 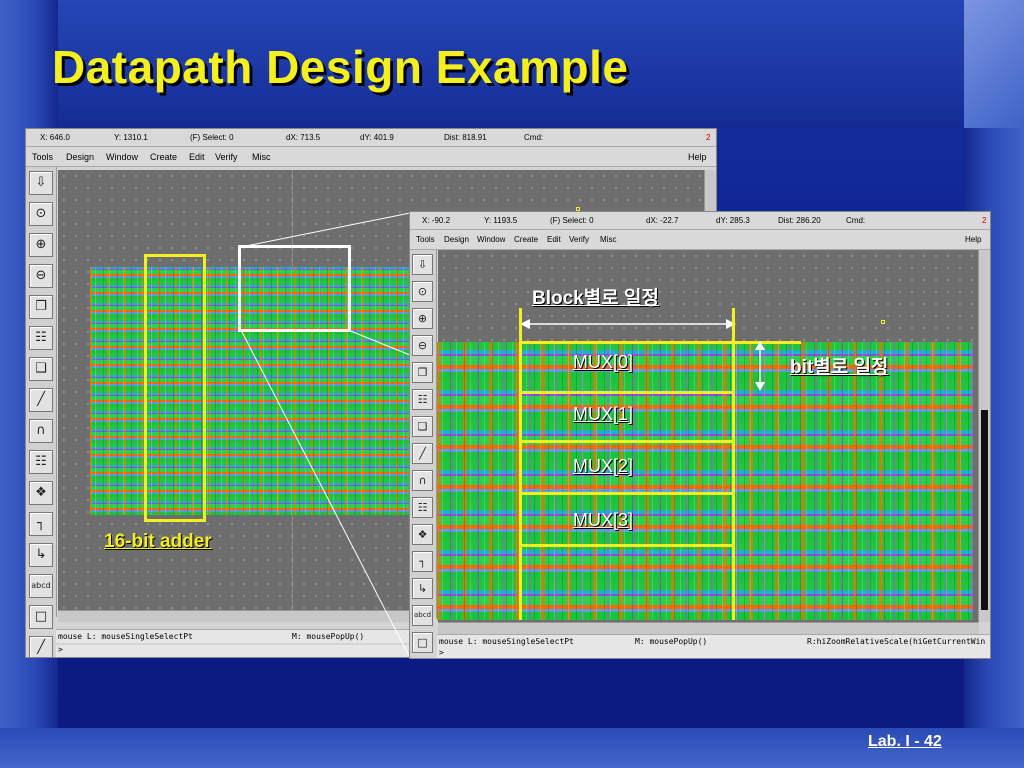 What do you see at coordinates (603, 362) in the screenshot?
I see `mux-0-label: MUX[0]` at bounding box center [603, 362].